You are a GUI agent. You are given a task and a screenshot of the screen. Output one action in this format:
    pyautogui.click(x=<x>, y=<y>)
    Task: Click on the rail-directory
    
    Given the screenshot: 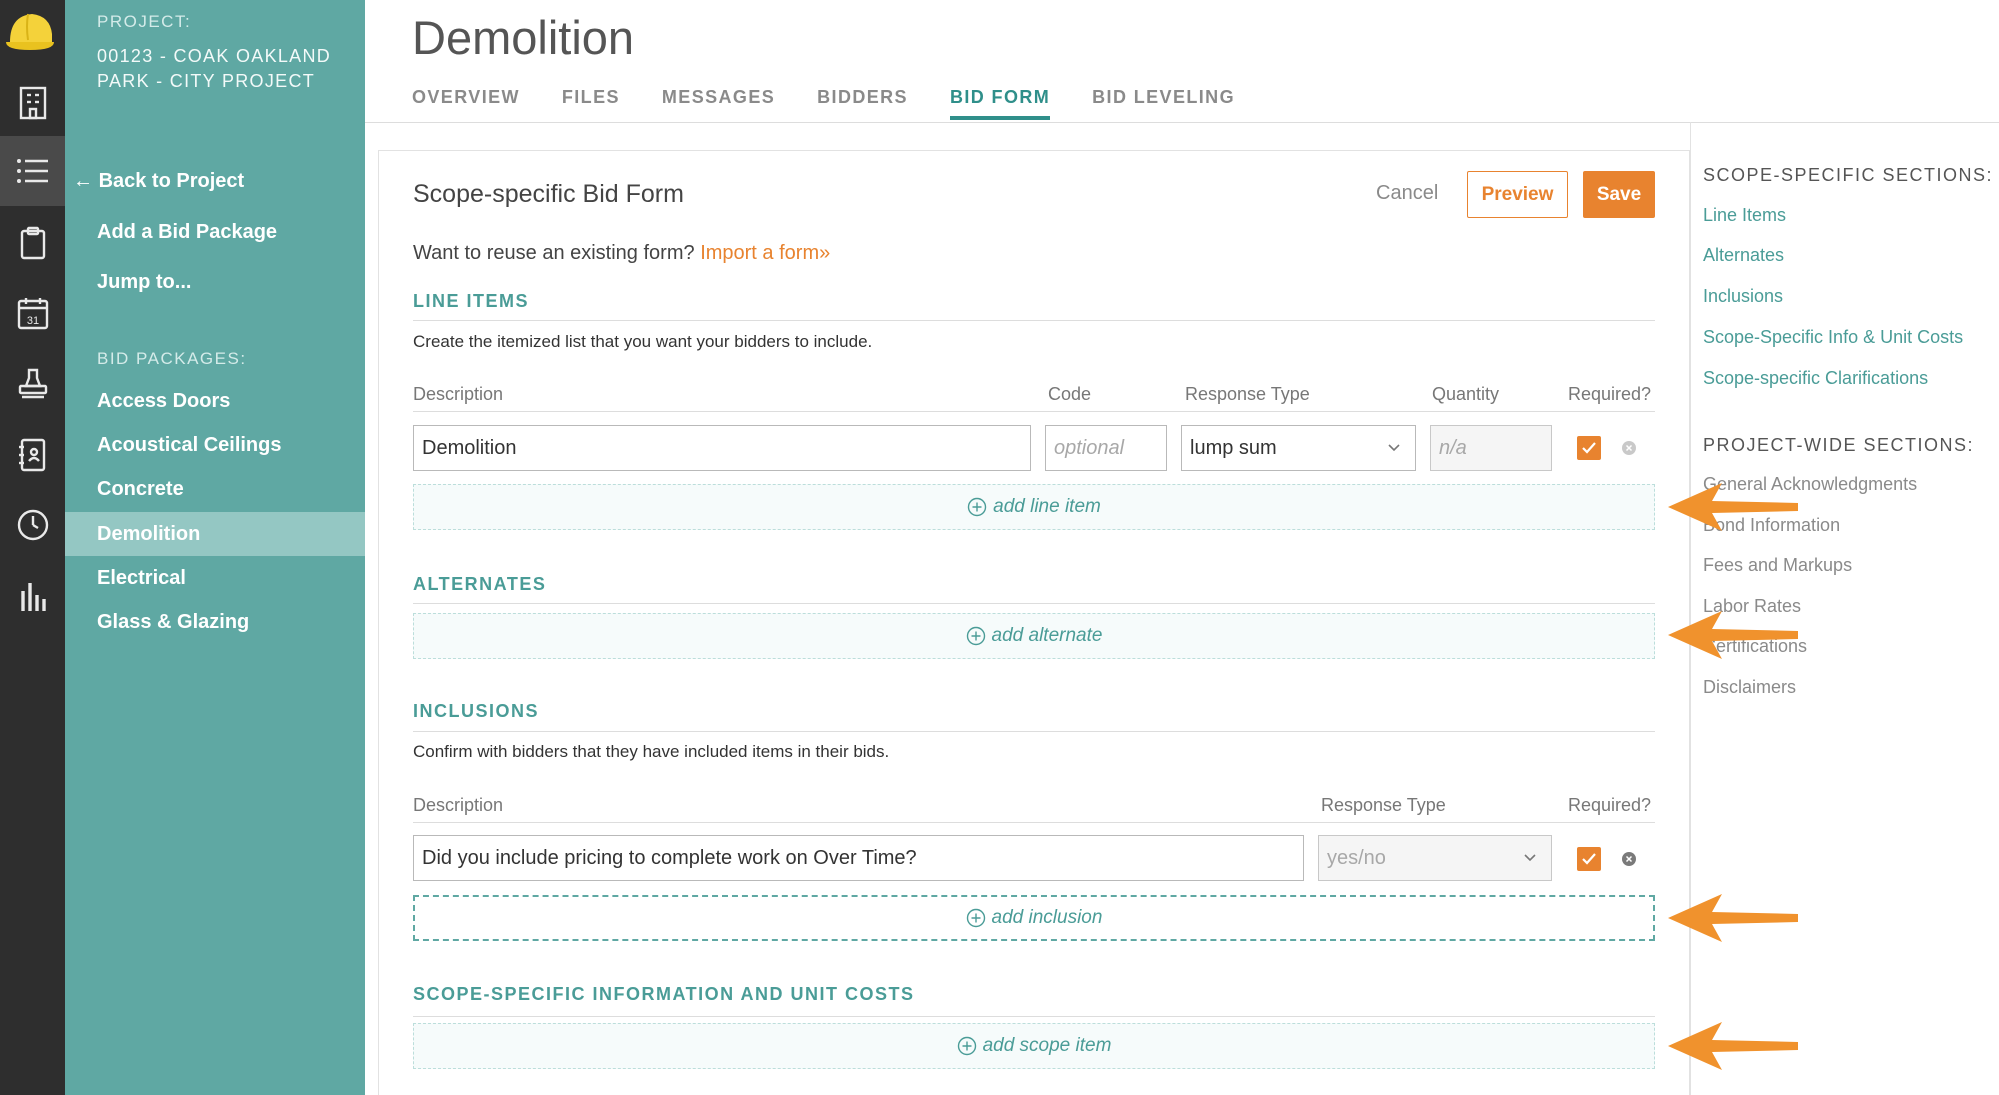 What is the action you would take?
    pyautogui.click(x=32, y=455)
    